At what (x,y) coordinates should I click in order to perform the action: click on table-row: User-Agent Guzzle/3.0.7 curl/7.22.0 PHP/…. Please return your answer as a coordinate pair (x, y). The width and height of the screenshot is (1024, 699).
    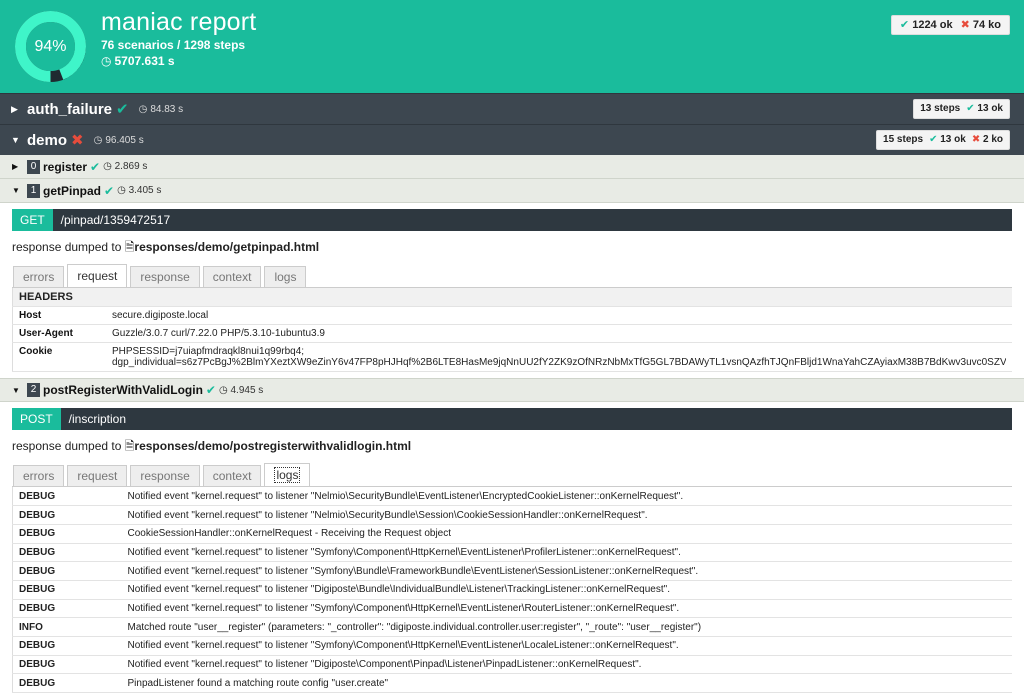
    Looking at the image, I should click on (512, 333).